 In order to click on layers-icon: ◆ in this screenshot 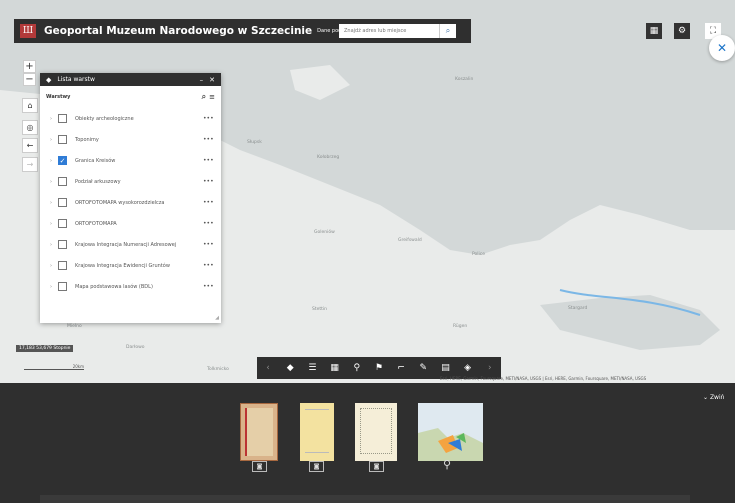, I will do `click(49, 79)`.